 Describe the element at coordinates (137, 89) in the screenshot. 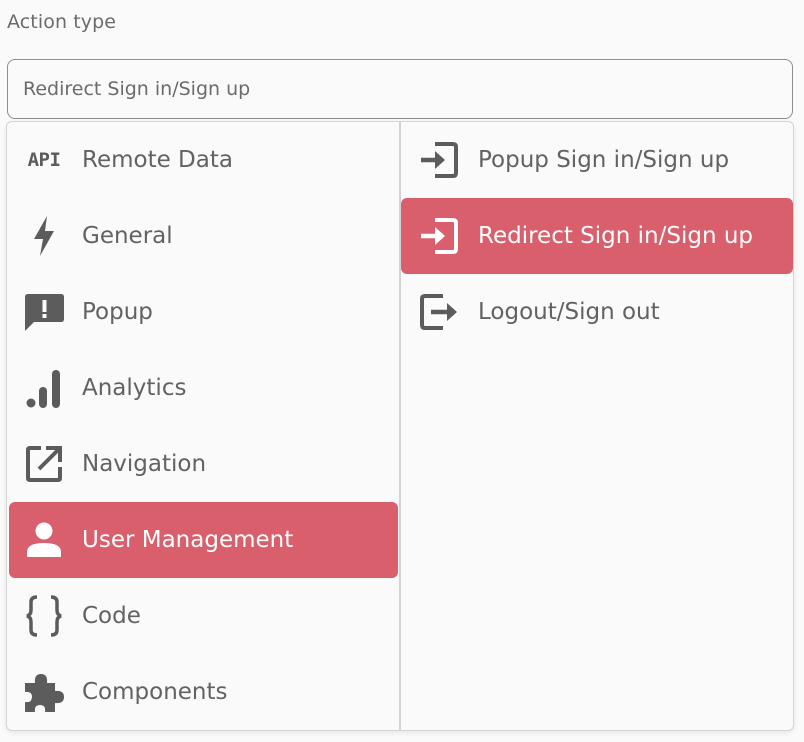

I see `selected-value: Redirect Sign in/Sign up` at that location.